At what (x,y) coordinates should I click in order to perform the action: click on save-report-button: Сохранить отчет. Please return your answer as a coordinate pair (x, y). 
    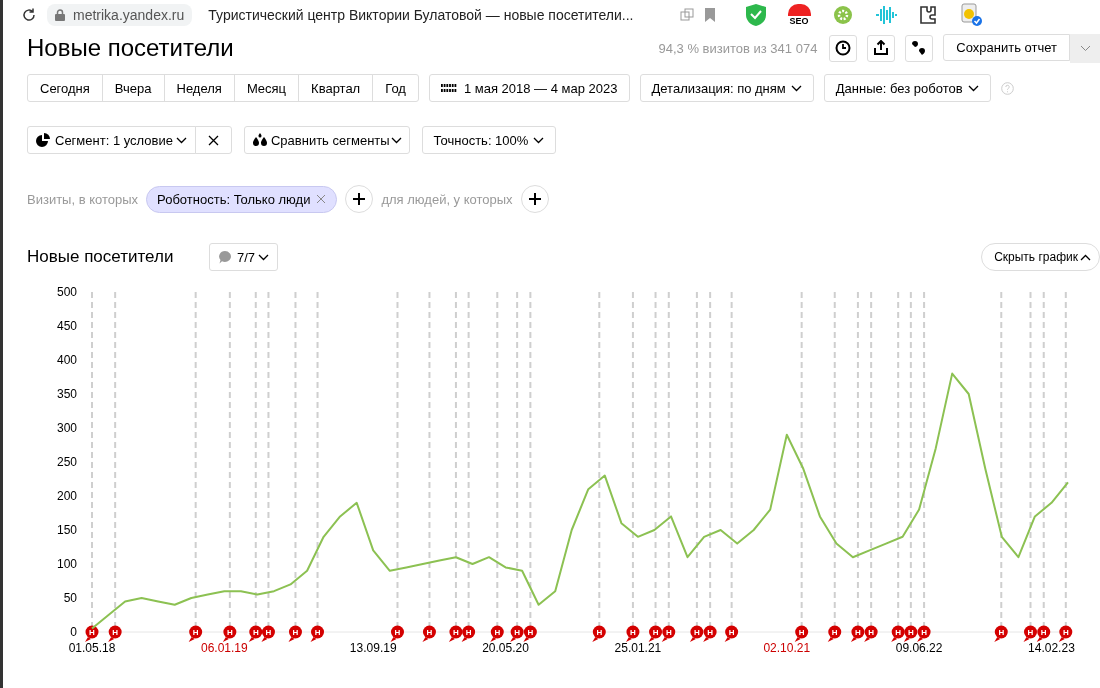
    Looking at the image, I should click on (1006, 47).